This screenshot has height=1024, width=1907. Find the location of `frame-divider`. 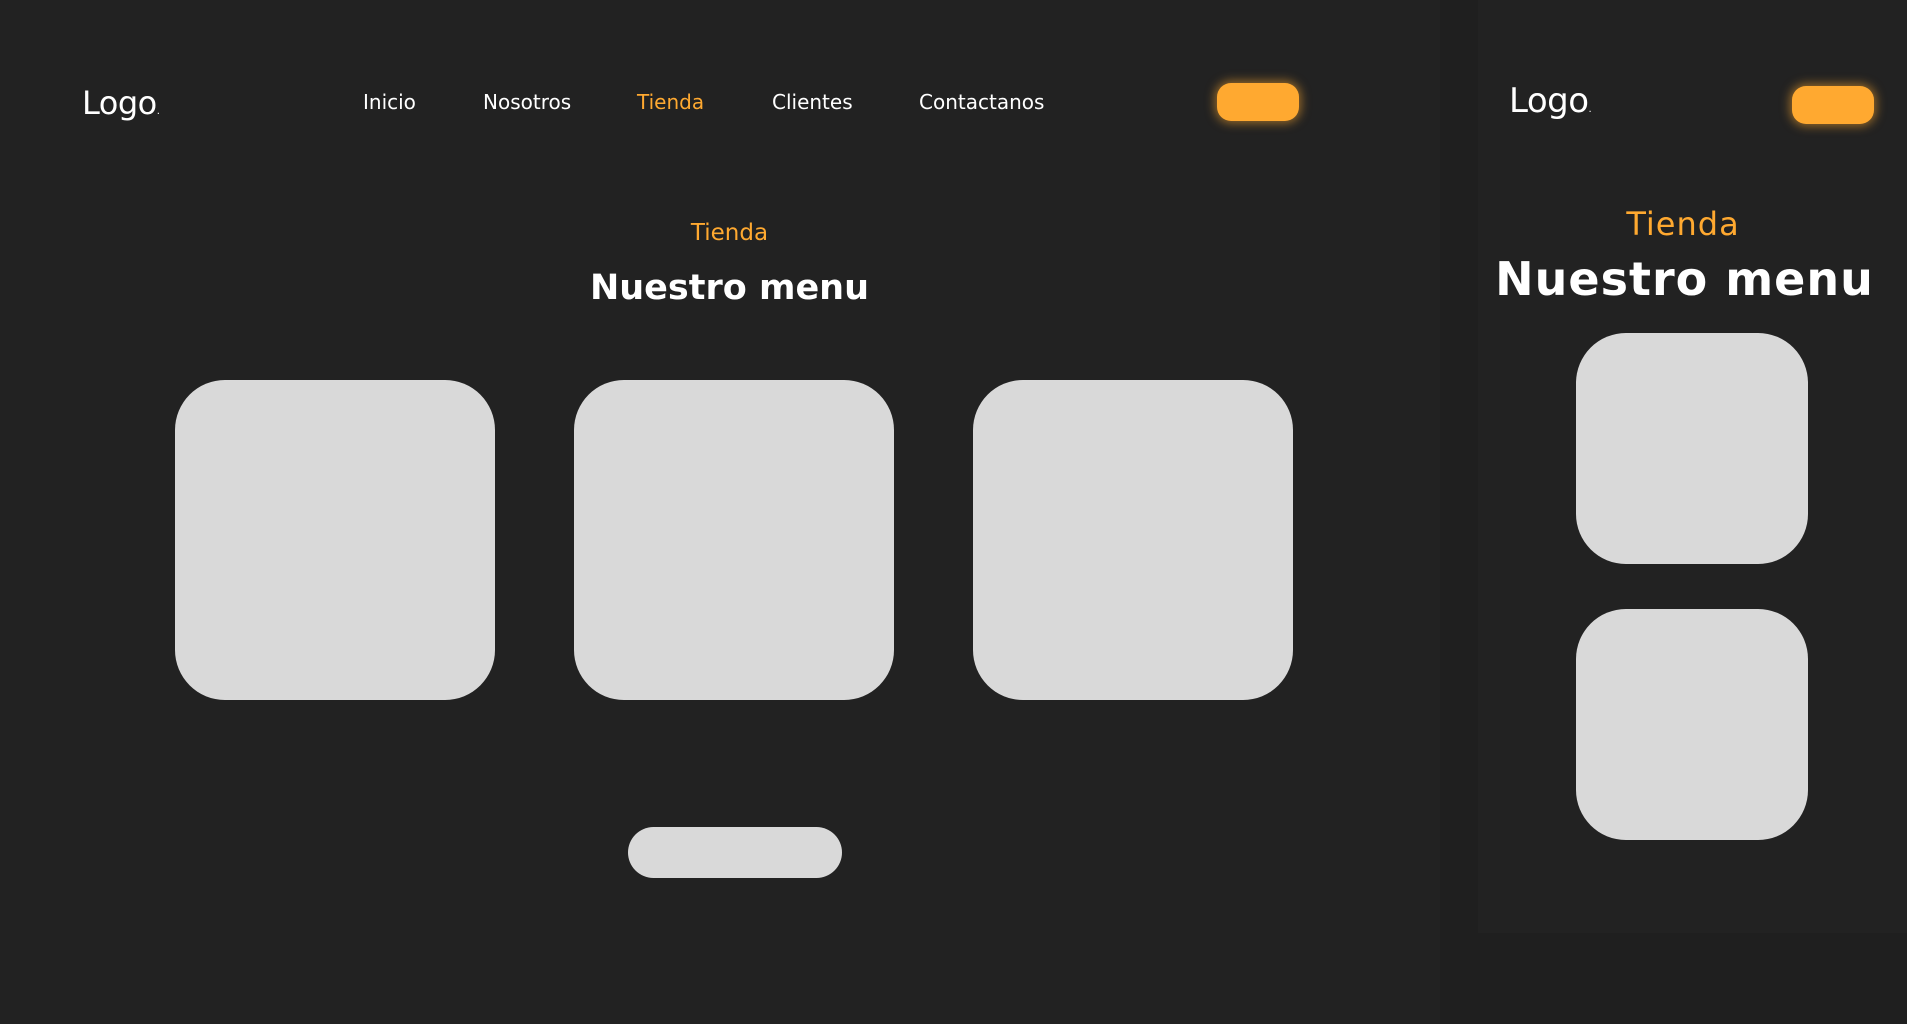

frame-divider is located at coordinates (1459, 512).